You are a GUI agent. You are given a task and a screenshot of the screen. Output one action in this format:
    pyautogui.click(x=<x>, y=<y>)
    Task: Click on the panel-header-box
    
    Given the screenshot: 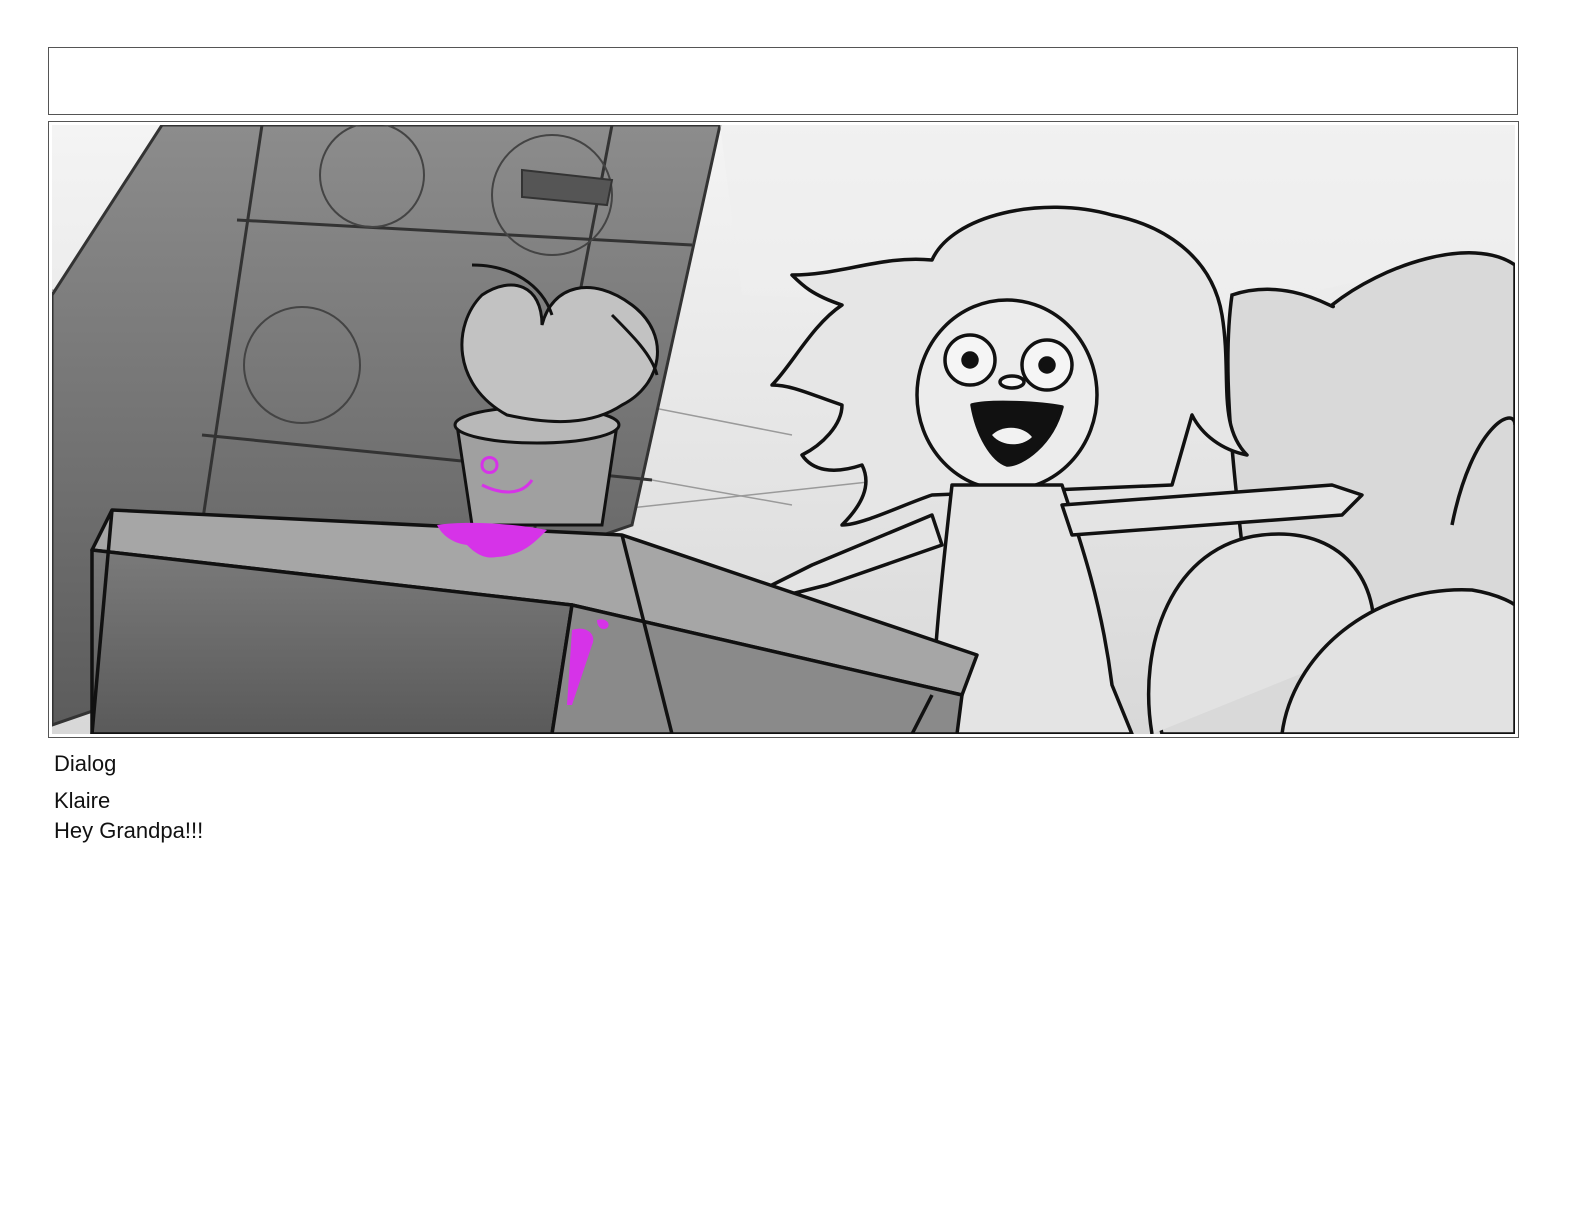 What is the action you would take?
    pyautogui.click(x=783, y=81)
    